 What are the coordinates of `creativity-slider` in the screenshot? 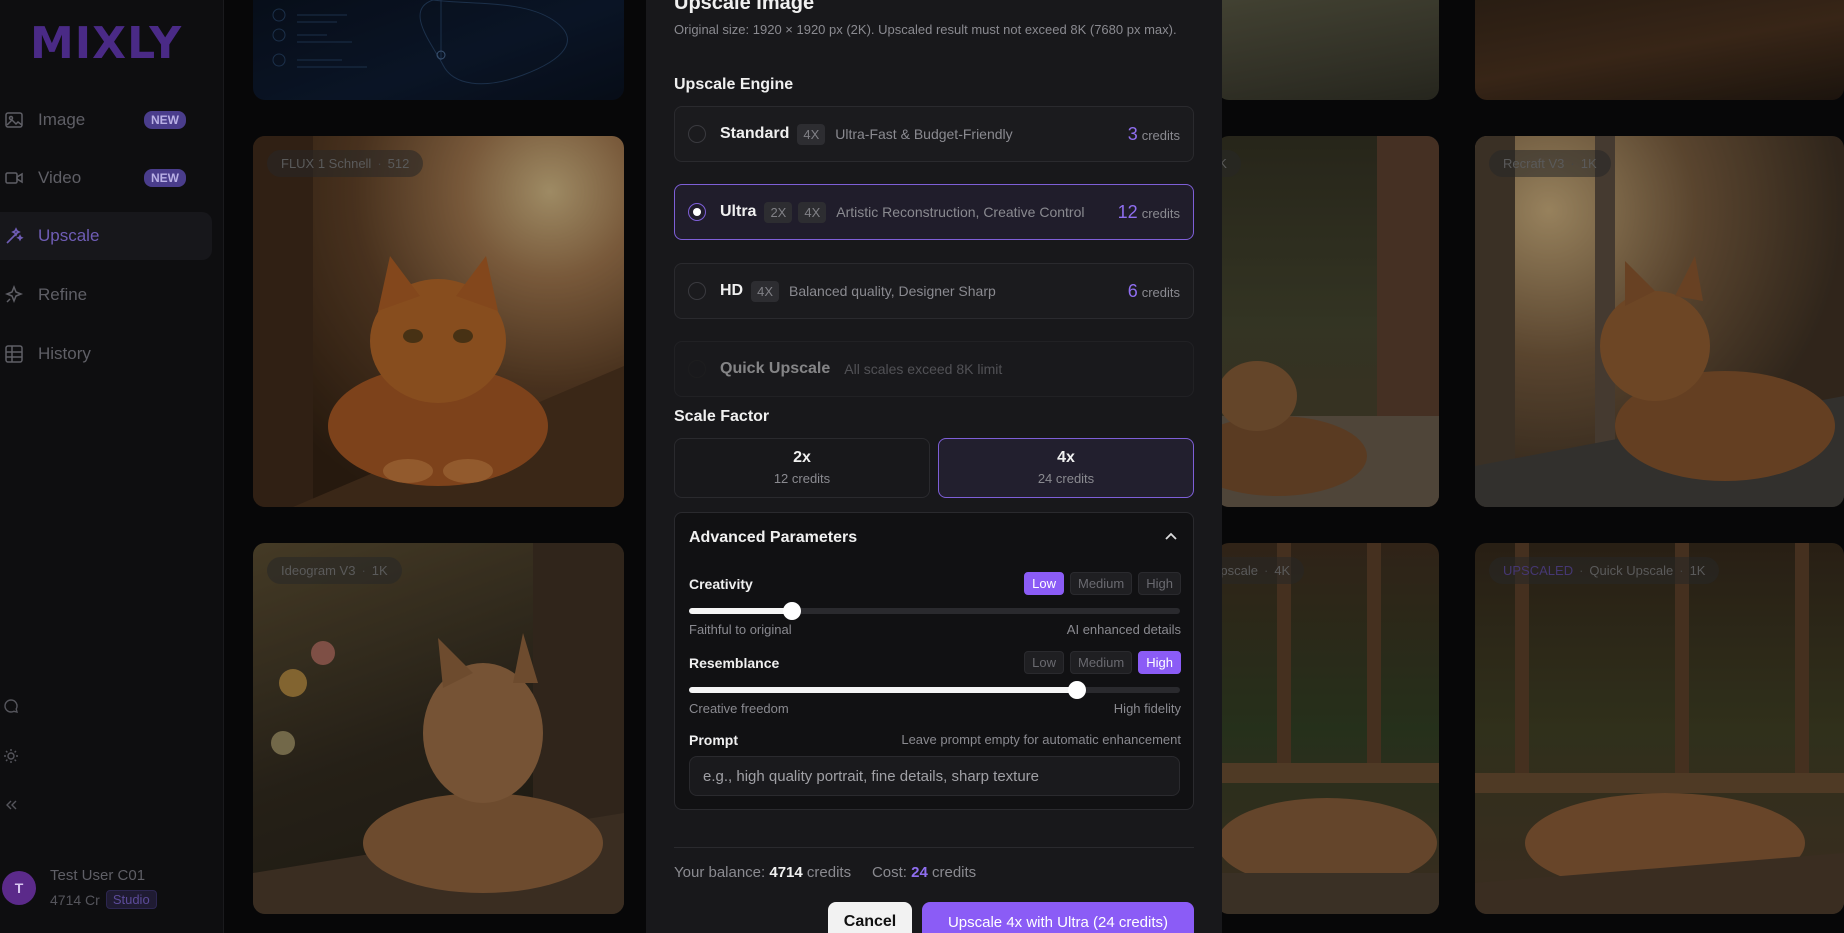 It's located at (934, 611).